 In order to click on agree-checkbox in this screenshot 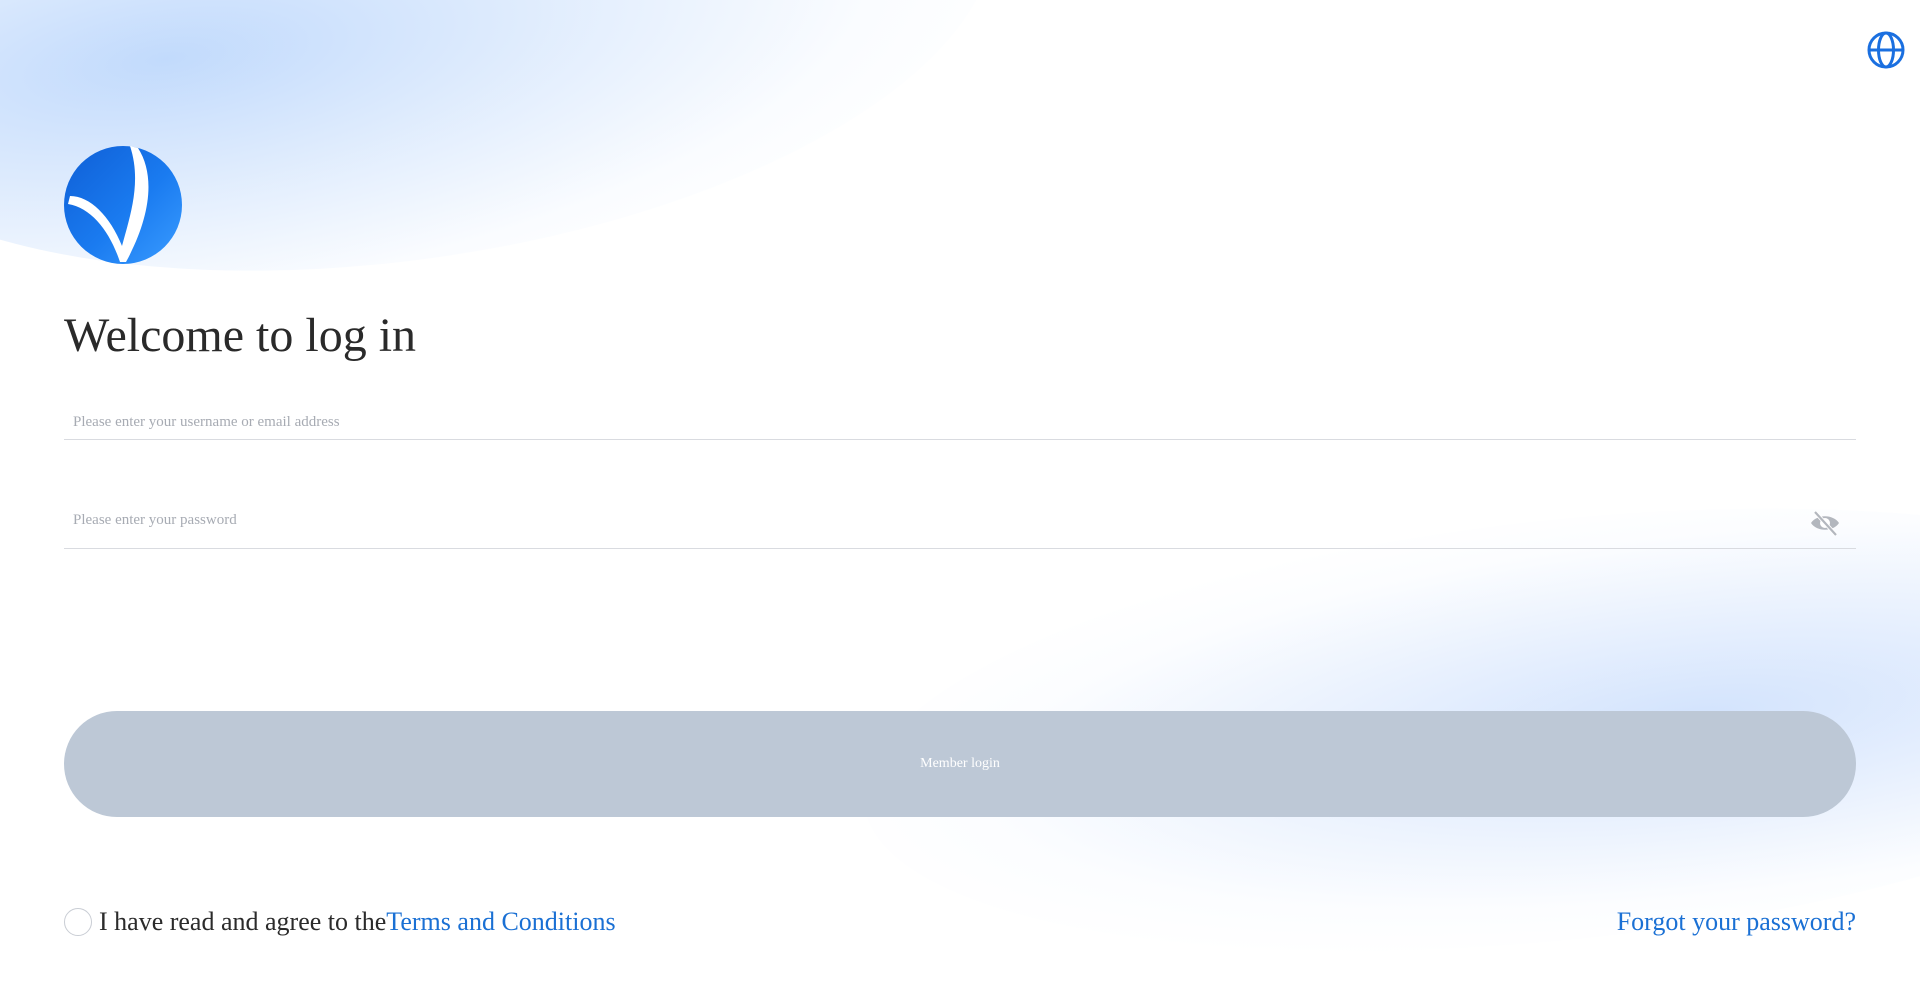, I will do `click(78, 922)`.